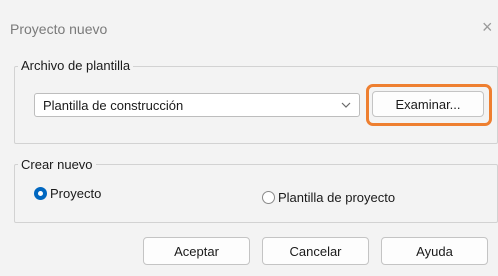  What do you see at coordinates (76, 66) in the screenshot?
I see `template-file-legend: Archivo de plantilla` at bounding box center [76, 66].